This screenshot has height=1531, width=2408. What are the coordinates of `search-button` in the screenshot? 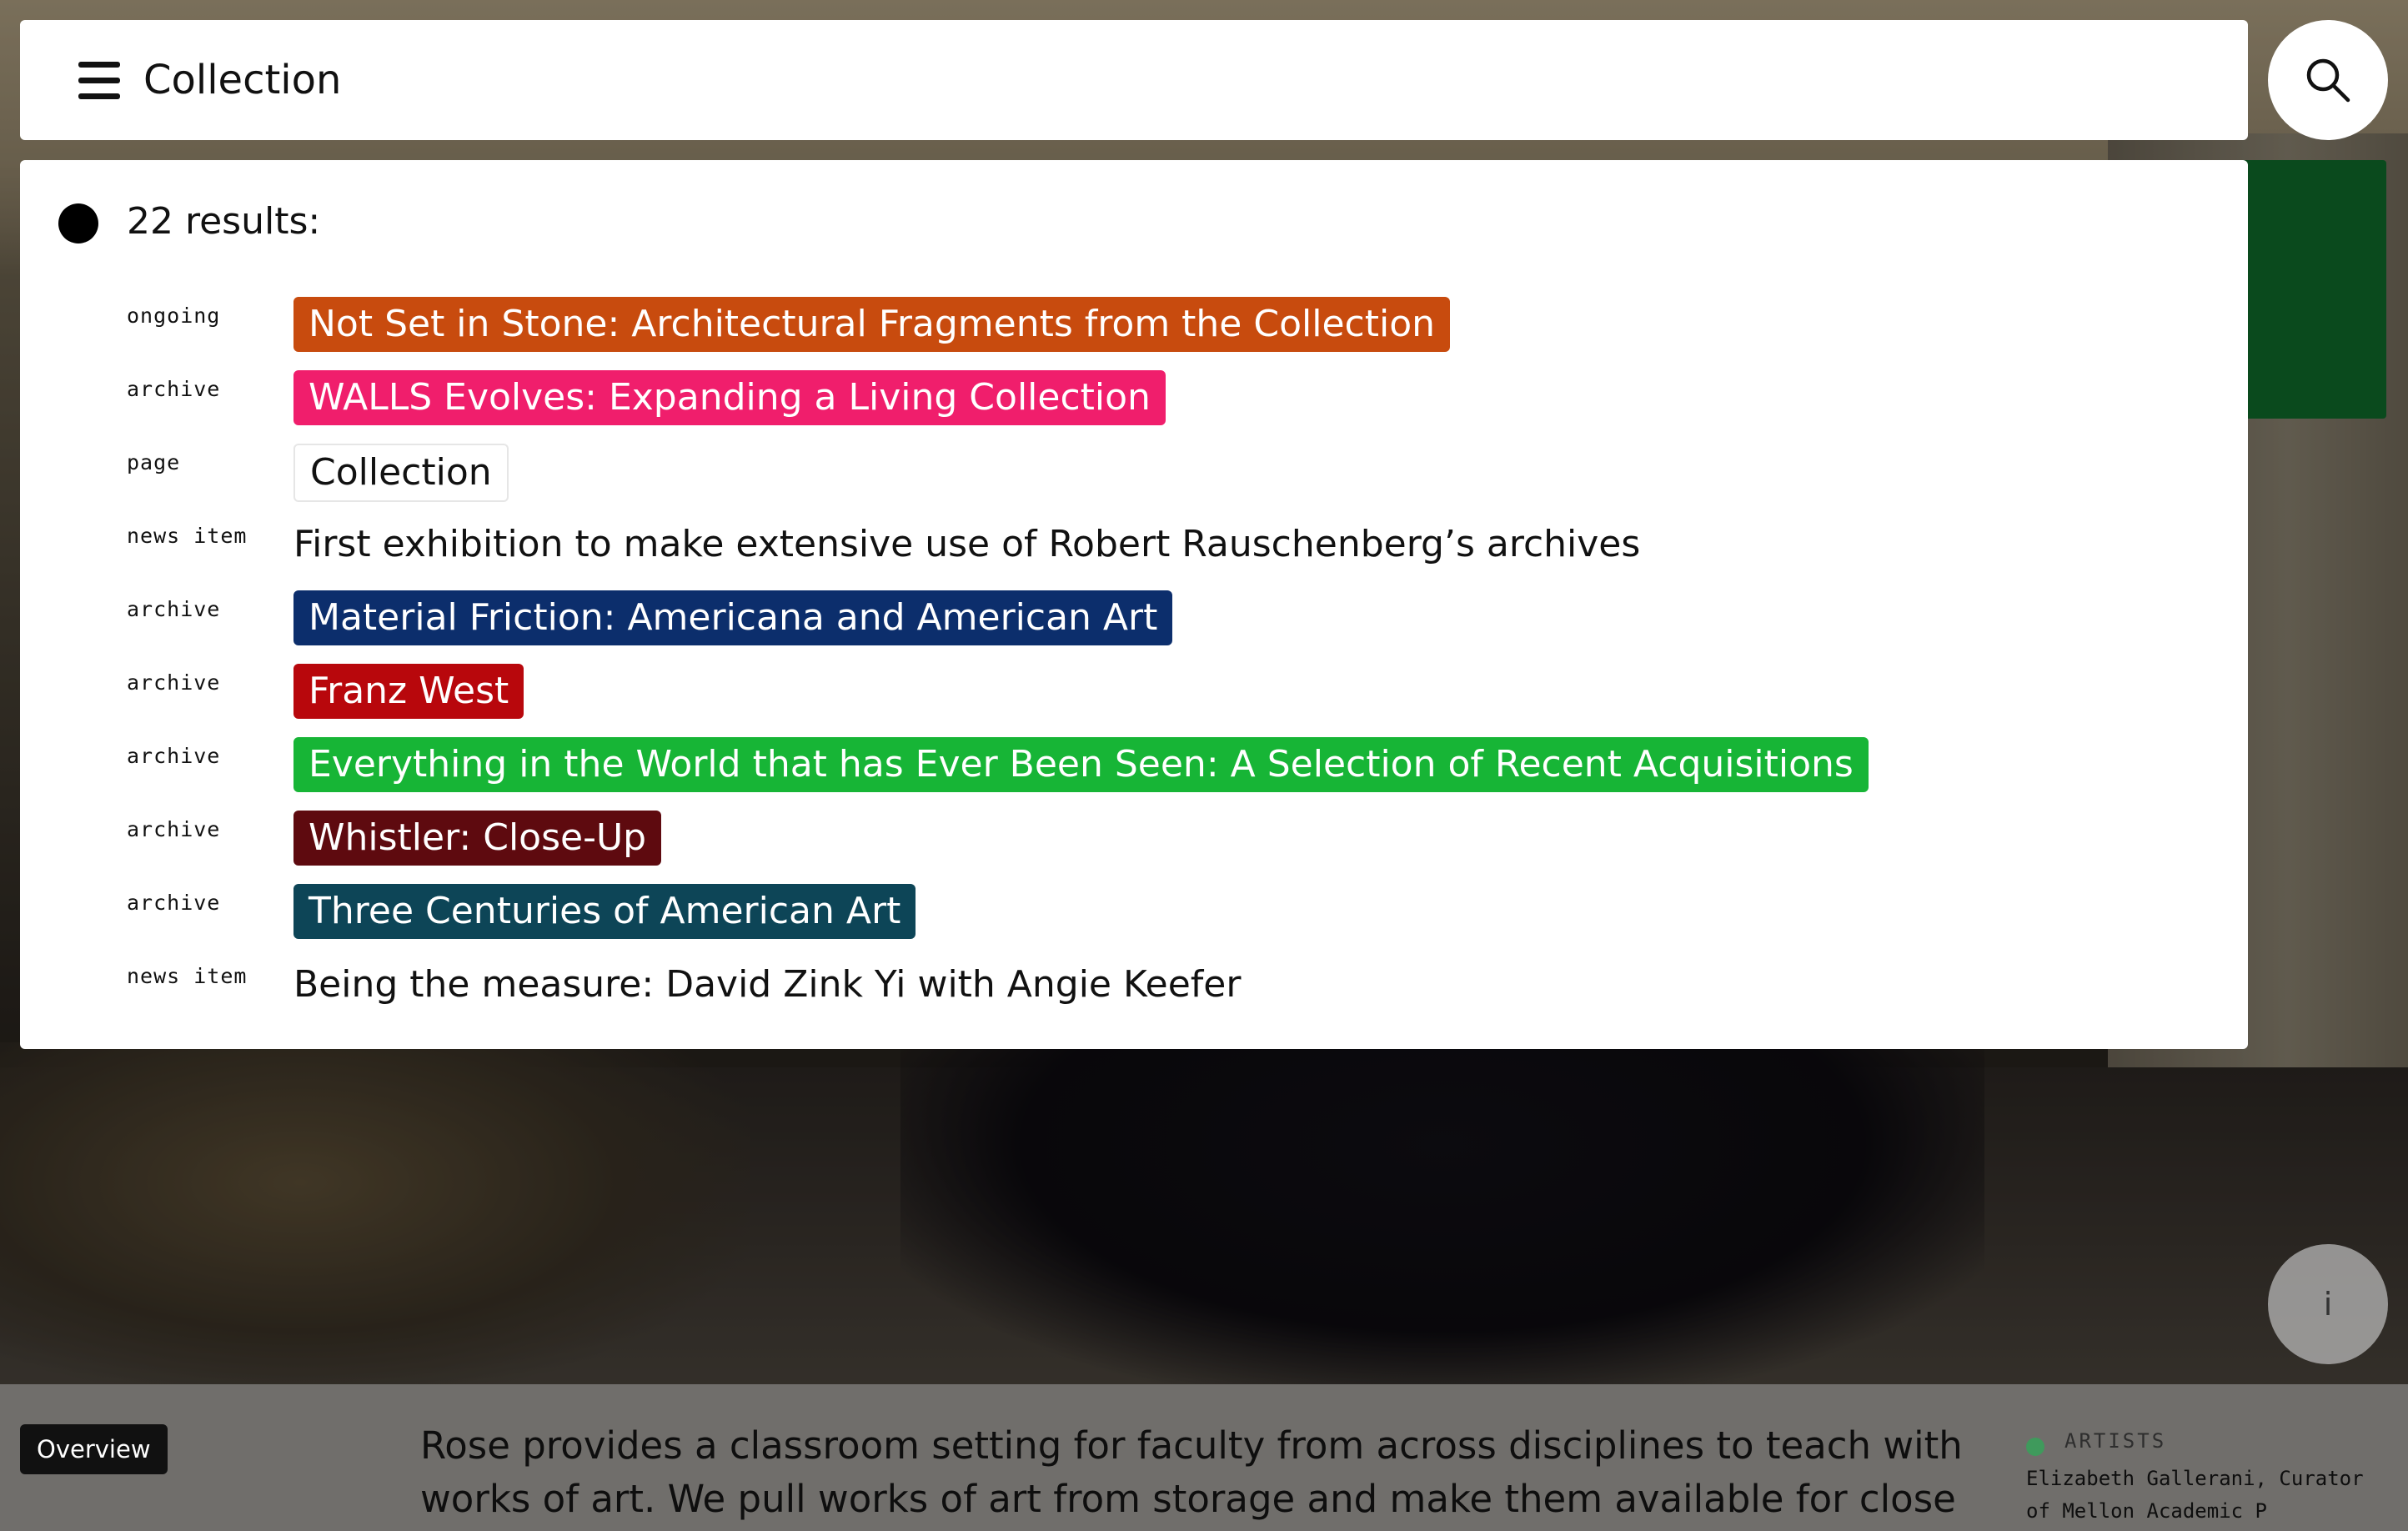 It's located at (2328, 80).